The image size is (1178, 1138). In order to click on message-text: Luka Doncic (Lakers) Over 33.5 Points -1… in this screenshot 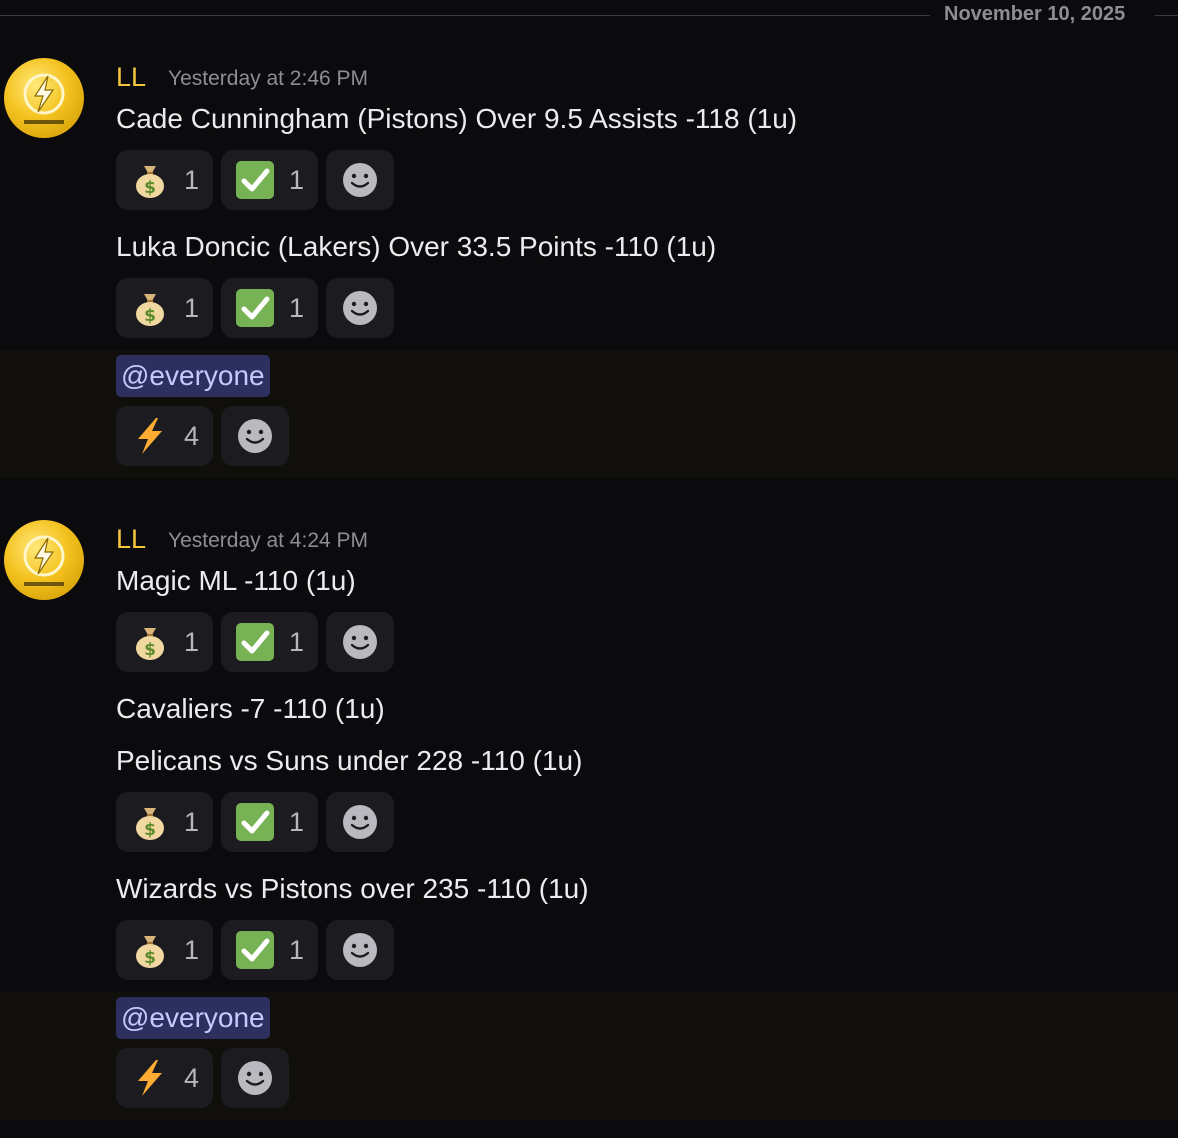, I will do `click(416, 246)`.